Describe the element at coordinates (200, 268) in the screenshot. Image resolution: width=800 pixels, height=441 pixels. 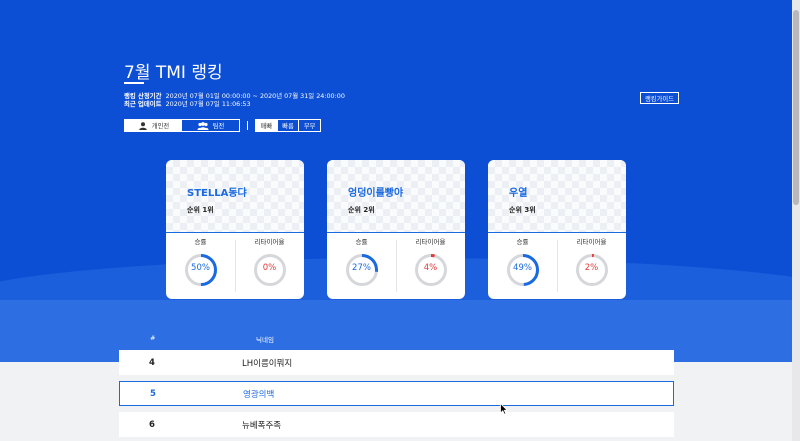
I see `win-rate-value: 50%` at that location.